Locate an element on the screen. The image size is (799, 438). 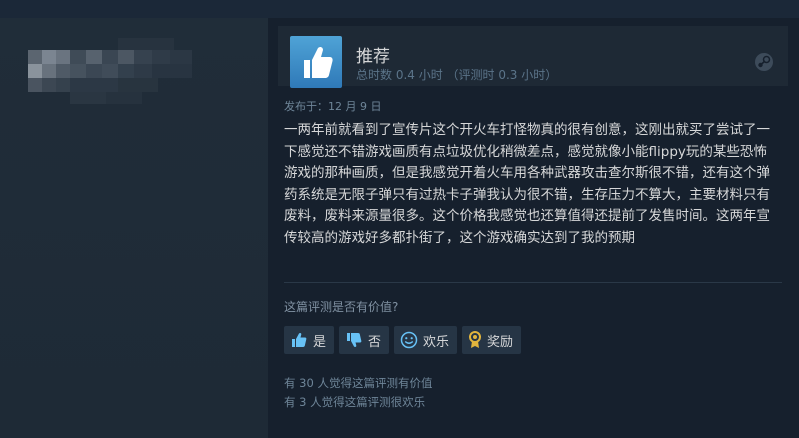
review-header: 推荐 总时数 0.4 小时 （评测时 0.3 小时） is located at coordinates (533, 57).